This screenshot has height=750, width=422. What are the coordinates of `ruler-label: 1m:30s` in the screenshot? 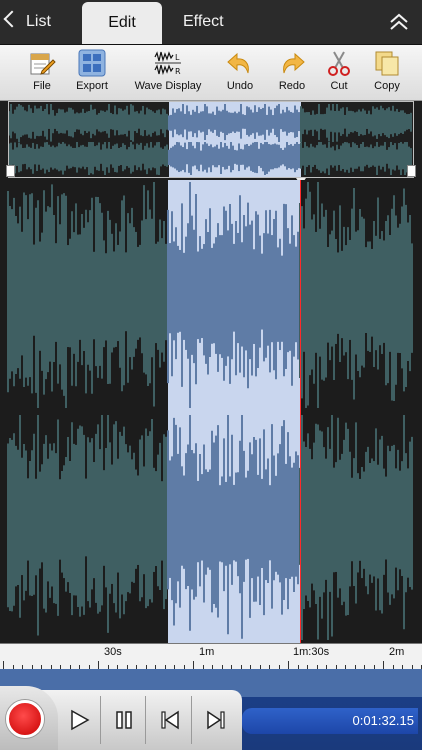 It's located at (311, 652).